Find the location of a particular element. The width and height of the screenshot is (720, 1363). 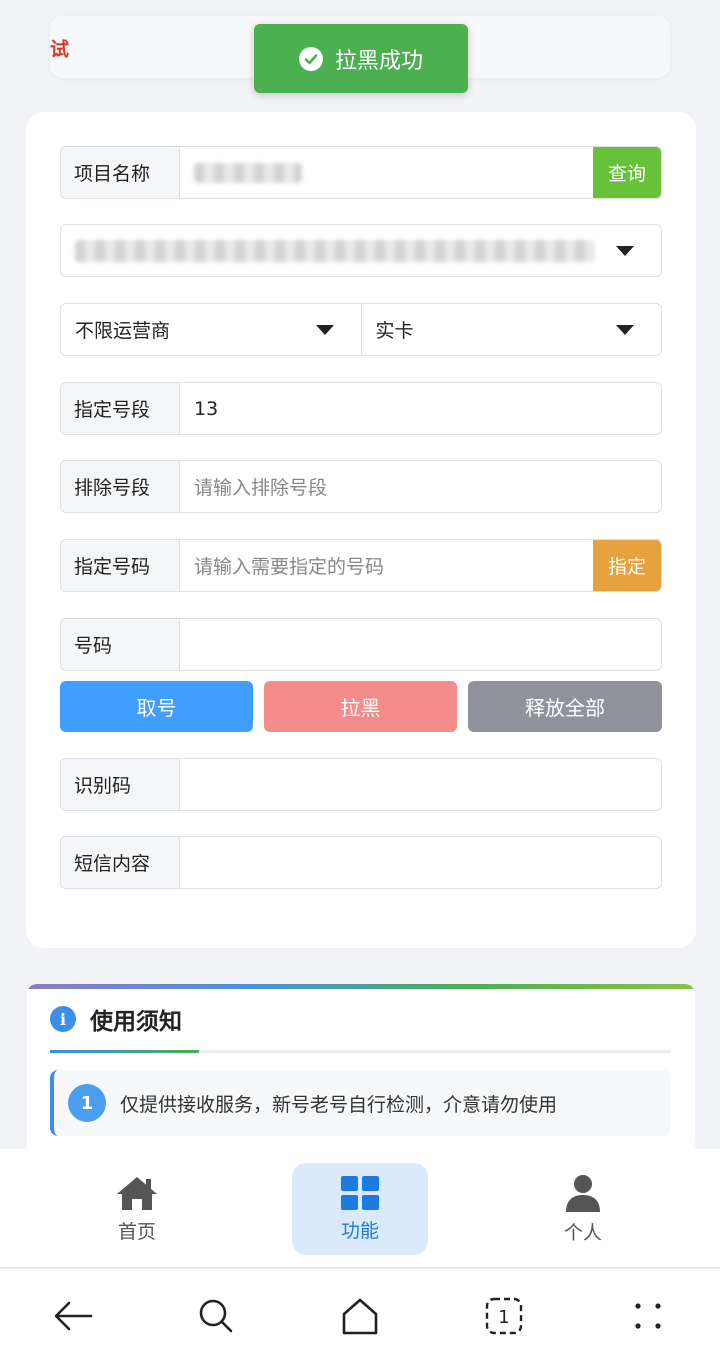

usage-notice-title: i 使用须知 is located at coordinates (116, 1019).